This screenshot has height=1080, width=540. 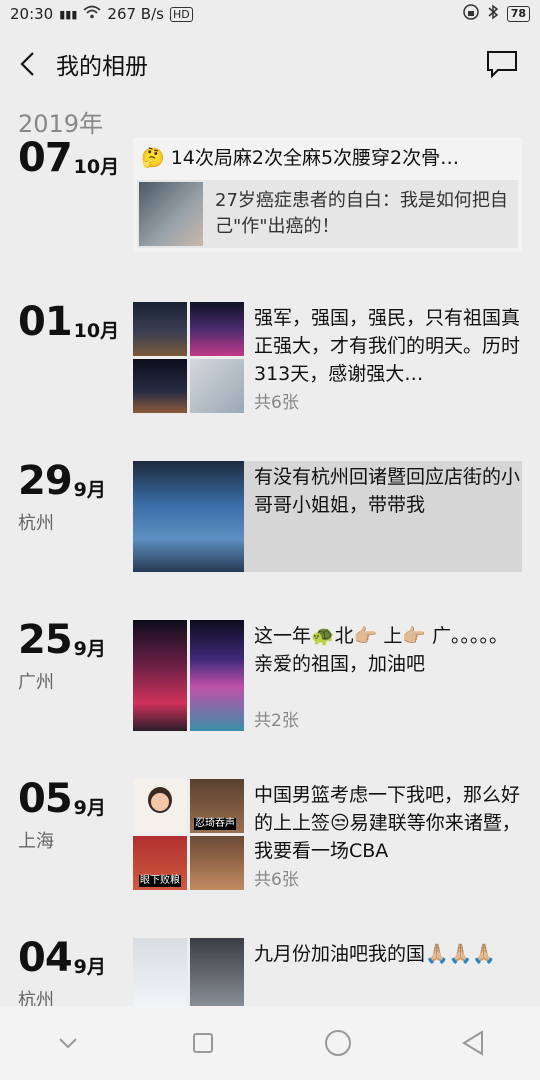 I want to click on messages-button, so click(x=502, y=64).